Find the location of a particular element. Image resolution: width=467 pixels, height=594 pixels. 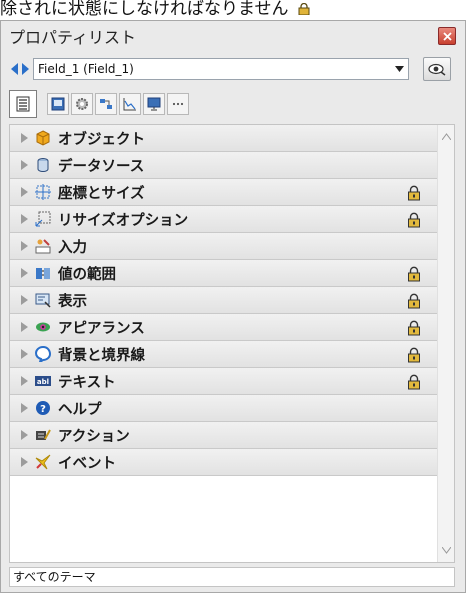

theme-tabs is located at coordinates (232, 104).